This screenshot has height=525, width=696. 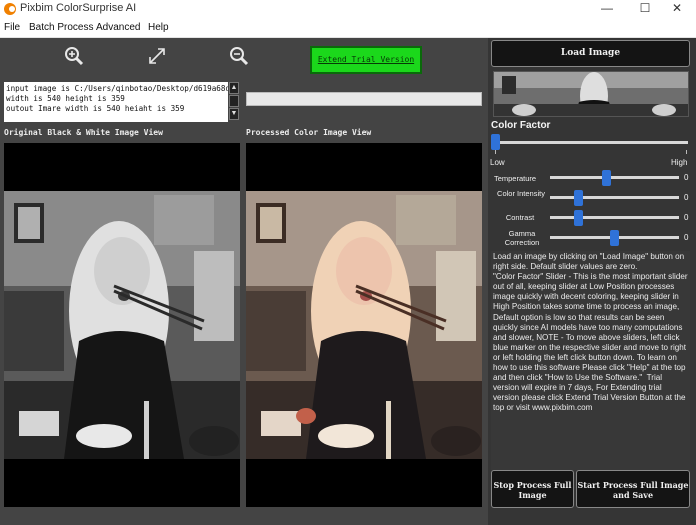 What do you see at coordinates (65, 98) in the screenshot?
I see `info-line: width is 540 height is 359` at bounding box center [65, 98].